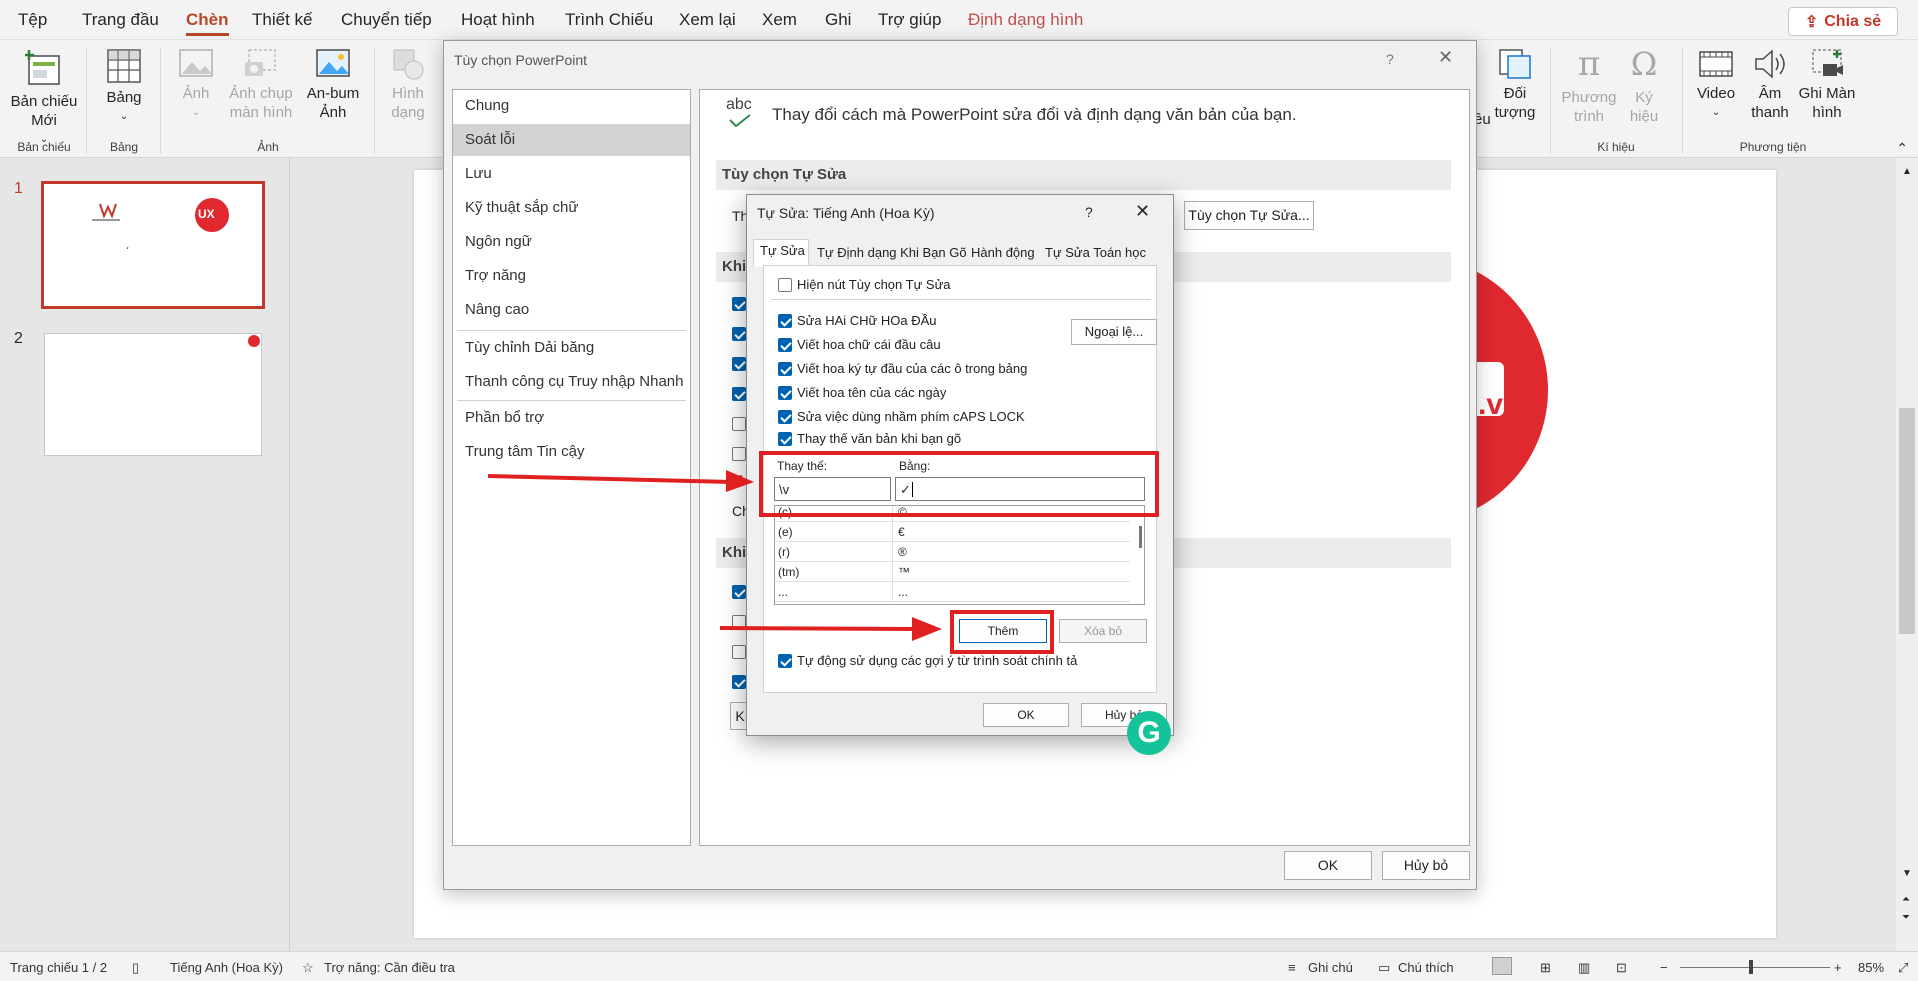  Describe the element at coordinates (135, 968) in the screenshot. I see `spellcheck-icon: ▯` at that location.